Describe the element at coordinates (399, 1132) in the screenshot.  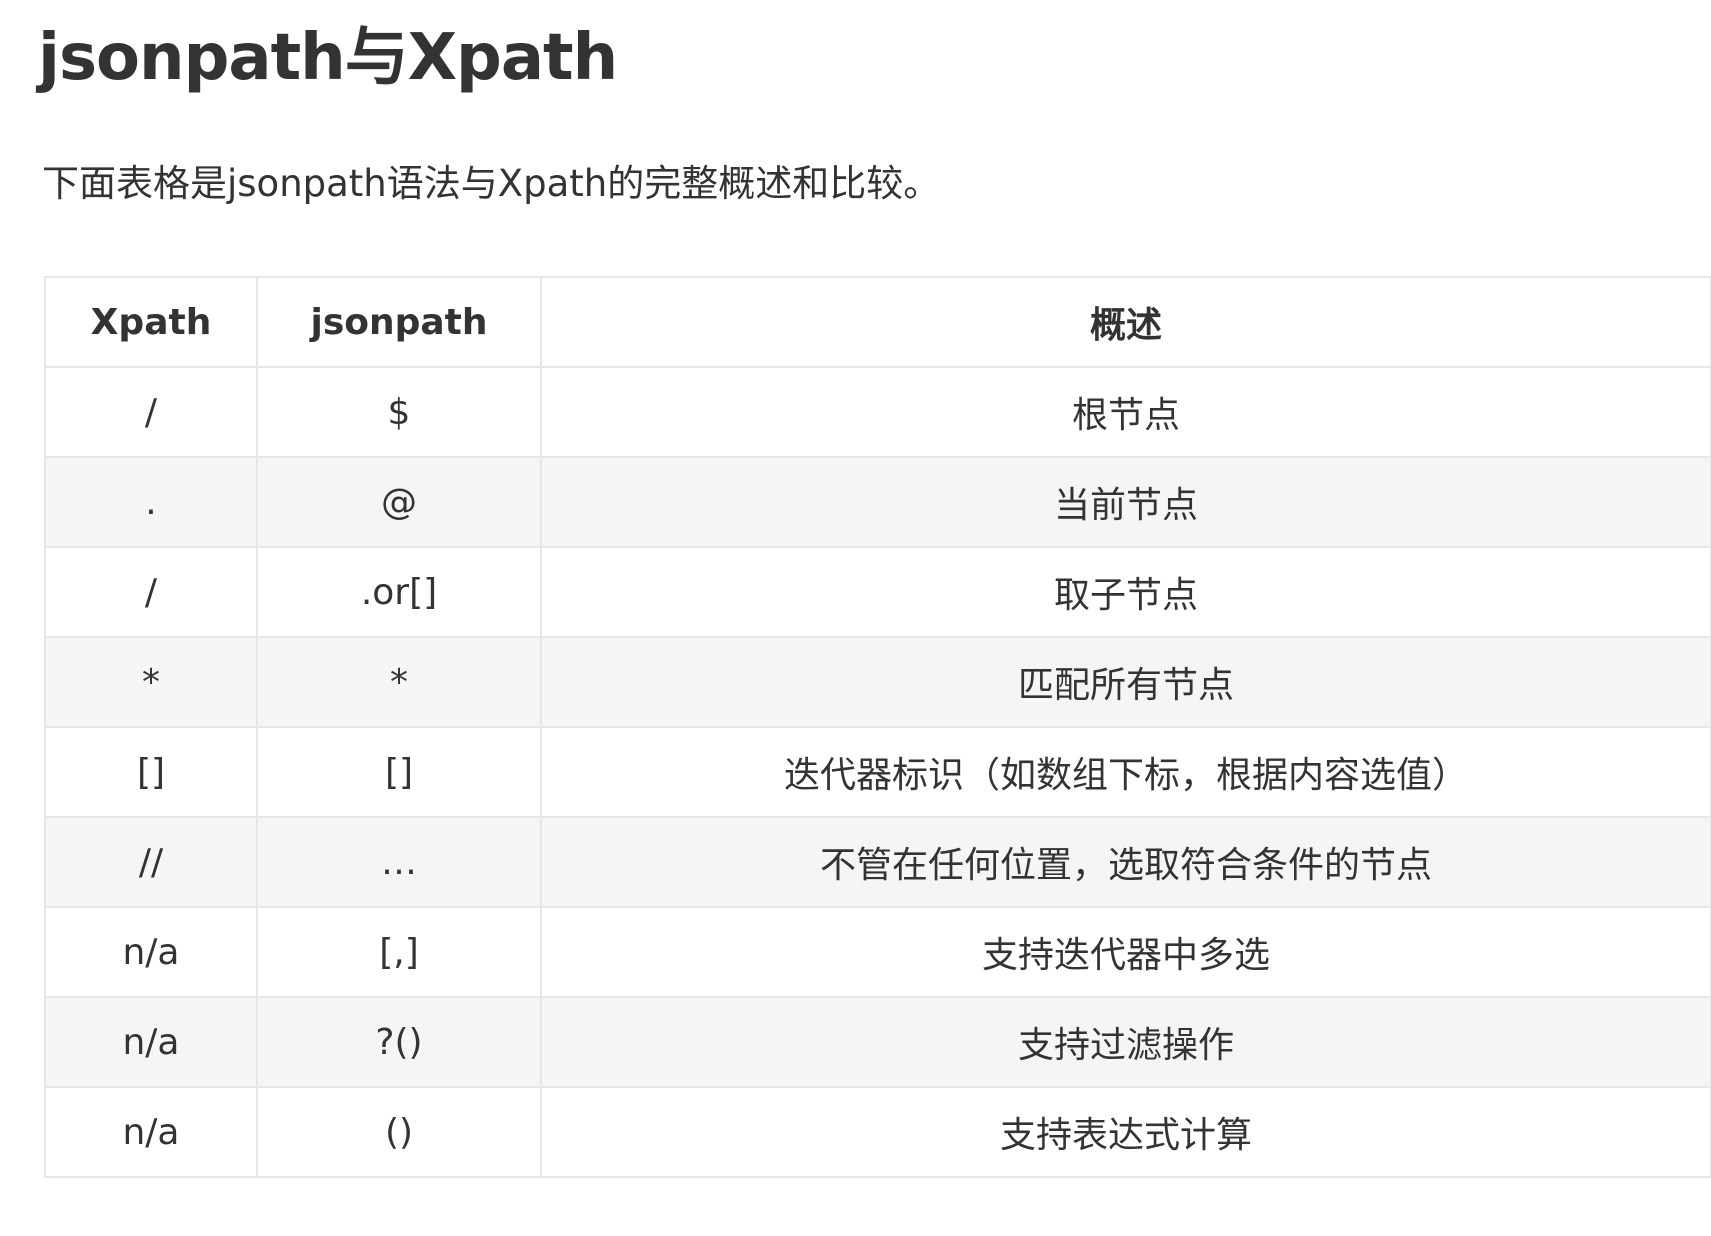
I see `cell-jsonpath: ()` at that location.